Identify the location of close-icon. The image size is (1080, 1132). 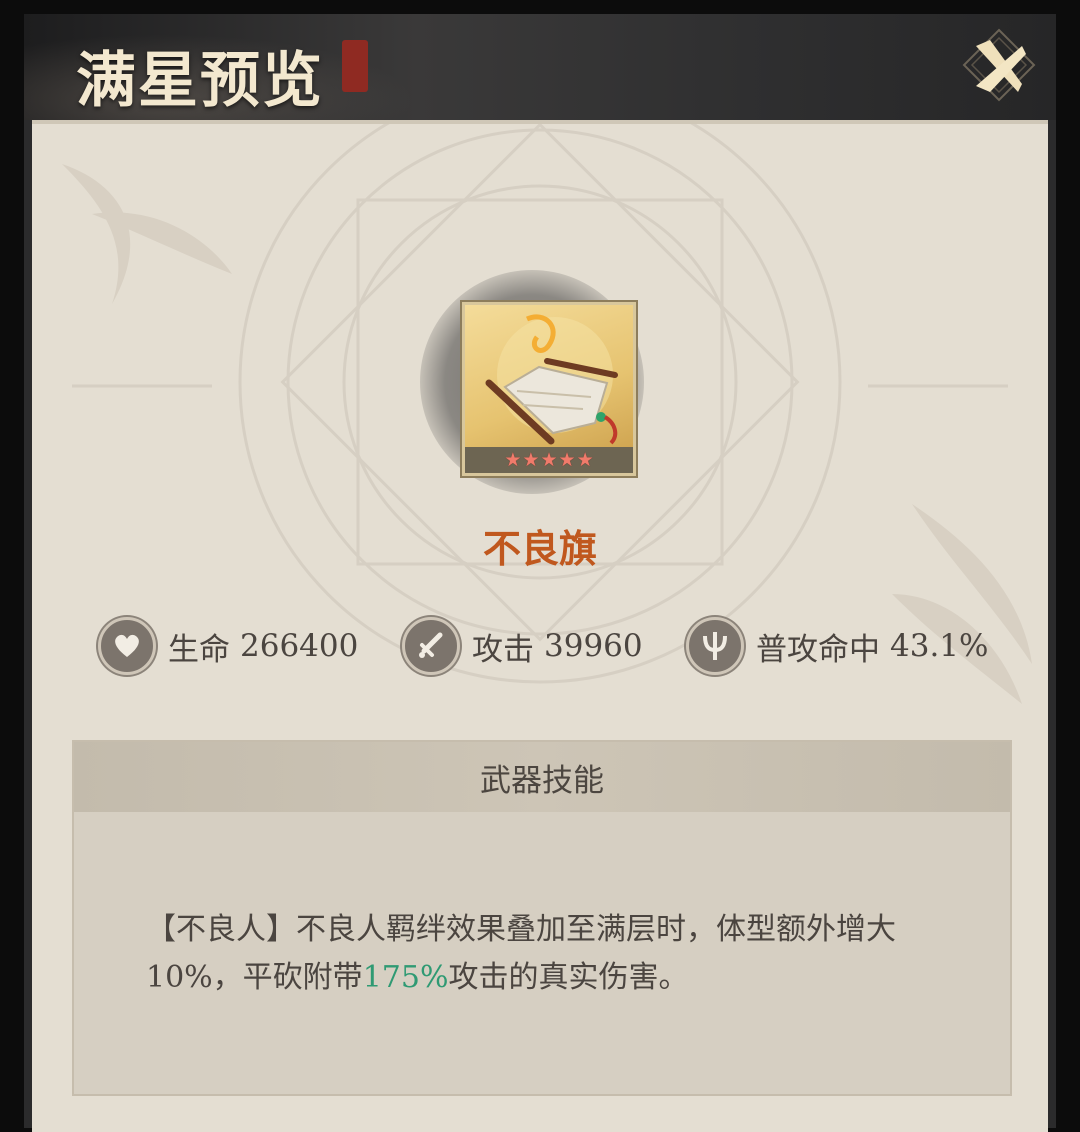
(999, 65).